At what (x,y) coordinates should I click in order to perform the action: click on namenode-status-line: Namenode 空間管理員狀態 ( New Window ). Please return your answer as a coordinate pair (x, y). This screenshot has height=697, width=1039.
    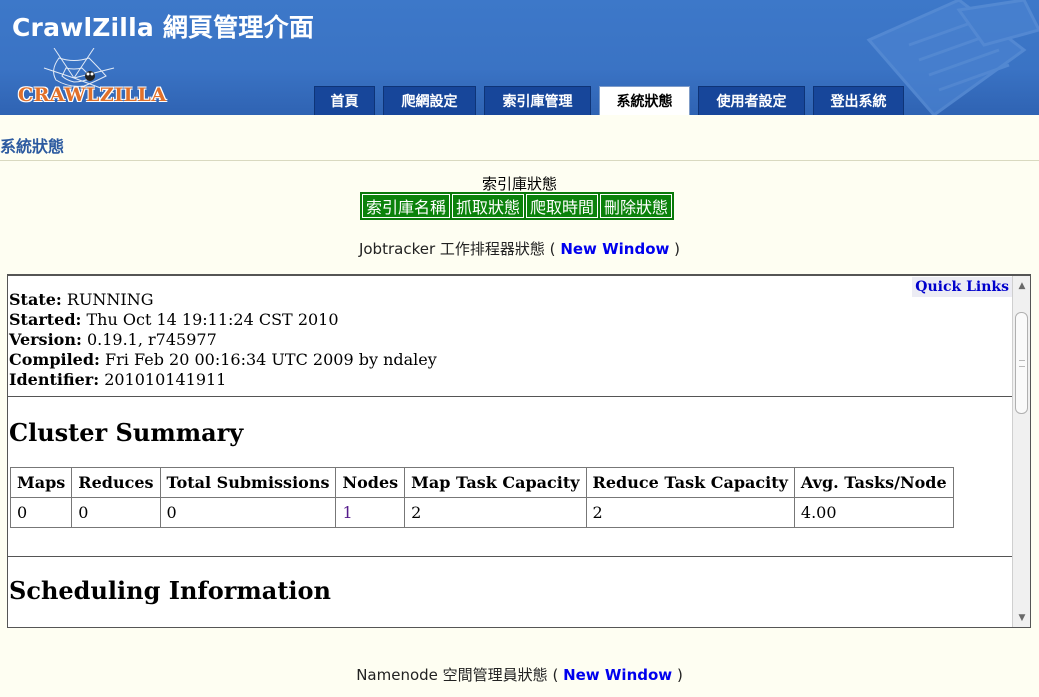
    Looking at the image, I should click on (519, 674).